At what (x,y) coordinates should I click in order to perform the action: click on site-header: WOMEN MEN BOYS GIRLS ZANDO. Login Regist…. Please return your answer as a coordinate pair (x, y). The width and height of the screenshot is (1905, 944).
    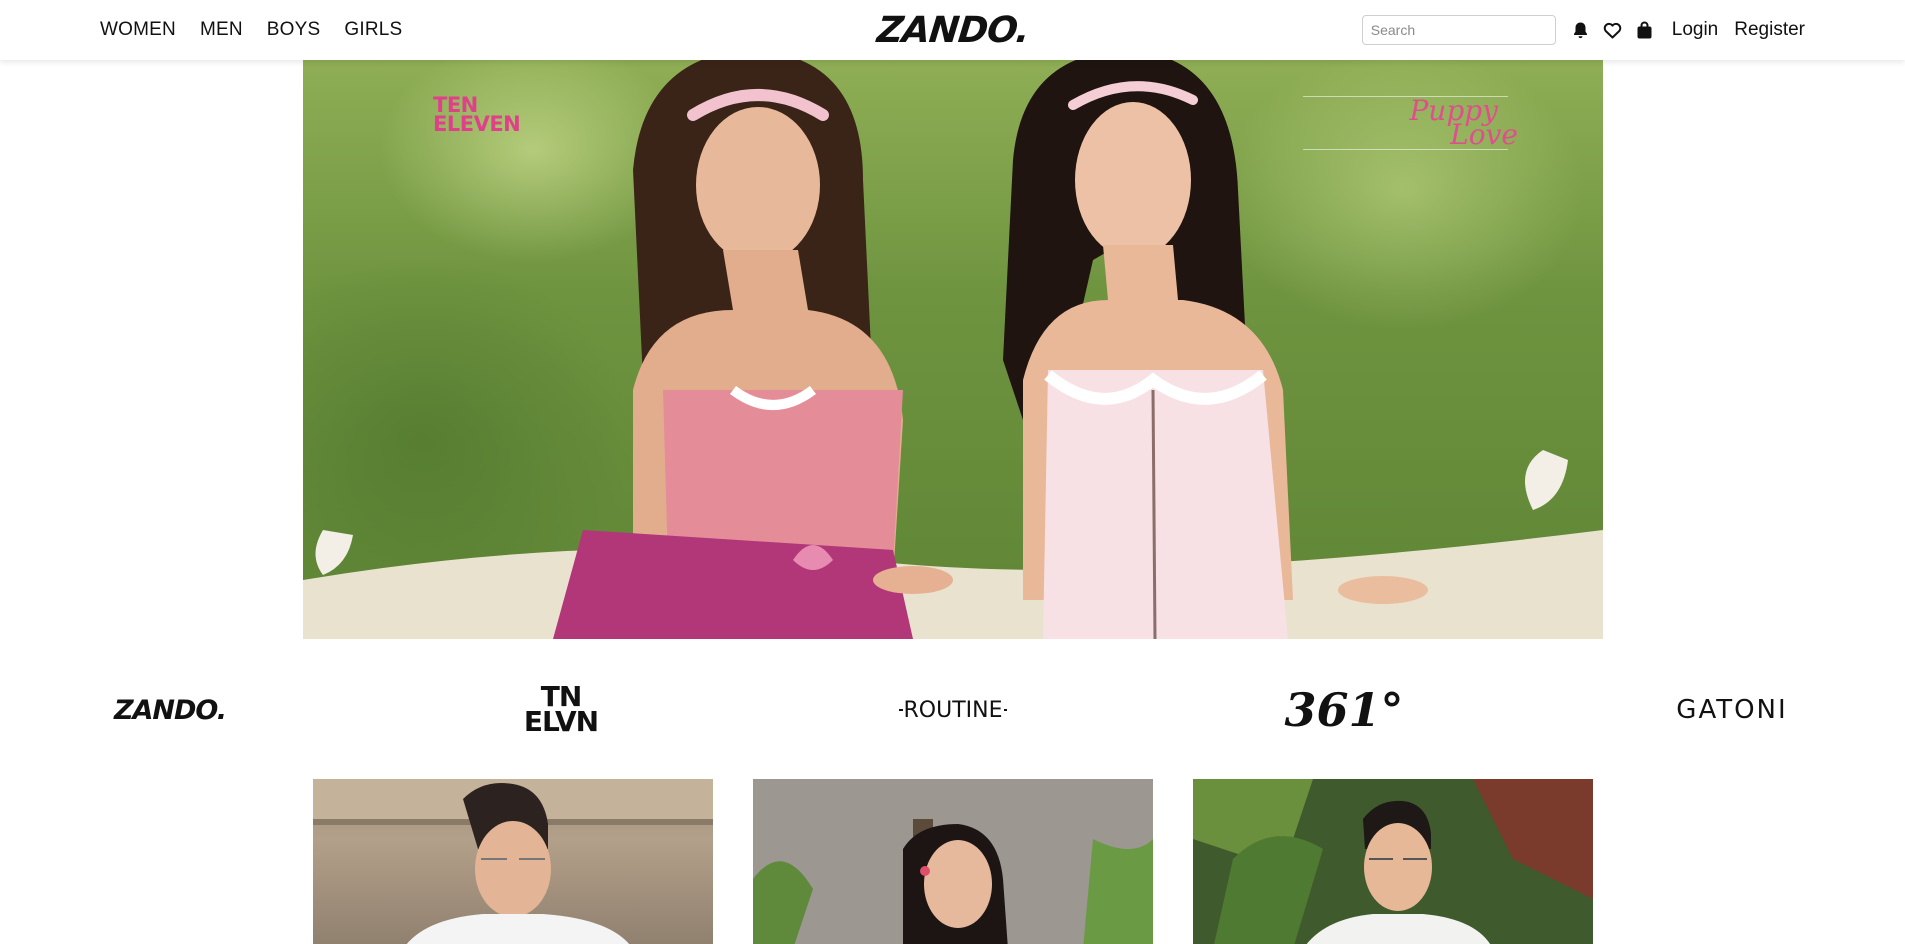
    Looking at the image, I should click on (952, 30).